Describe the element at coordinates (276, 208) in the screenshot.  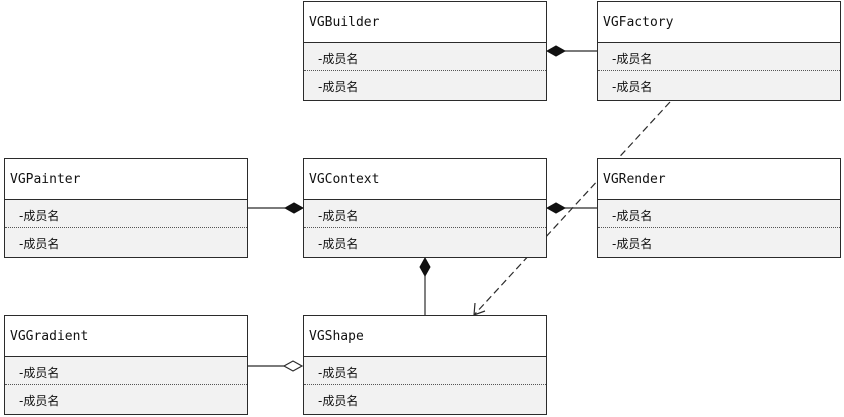
I see `relation-vgpainter-vgcontext` at that location.